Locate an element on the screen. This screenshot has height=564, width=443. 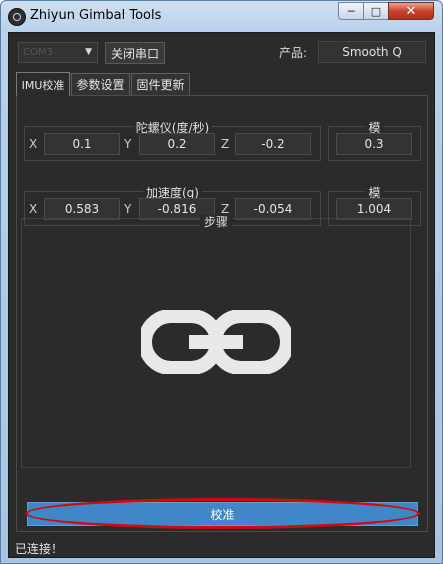
port-select-value: COM3 is located at coordinates (38, 52).